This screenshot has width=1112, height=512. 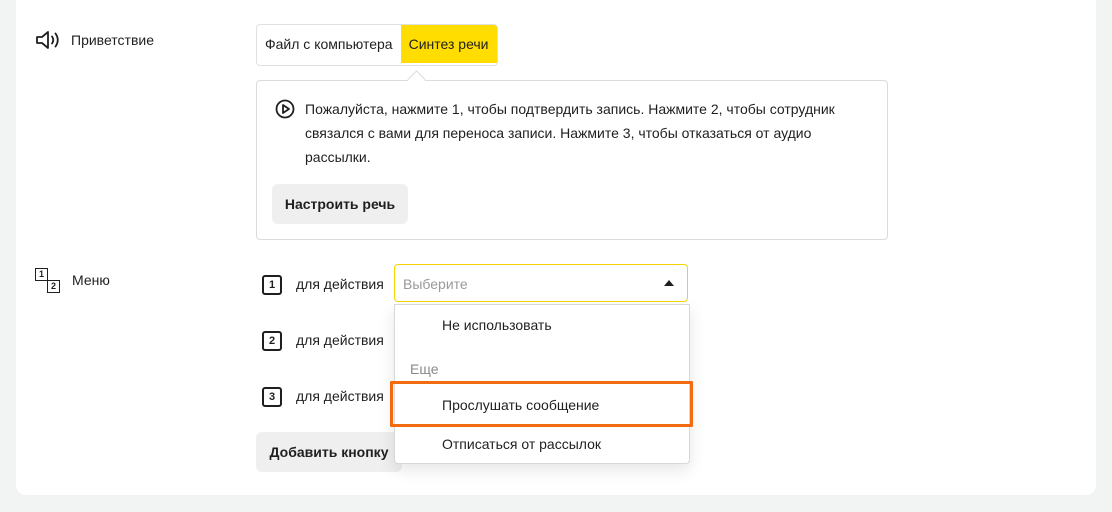 I want to click on greeting-label: Приветствие, so click(x=112, y=40).